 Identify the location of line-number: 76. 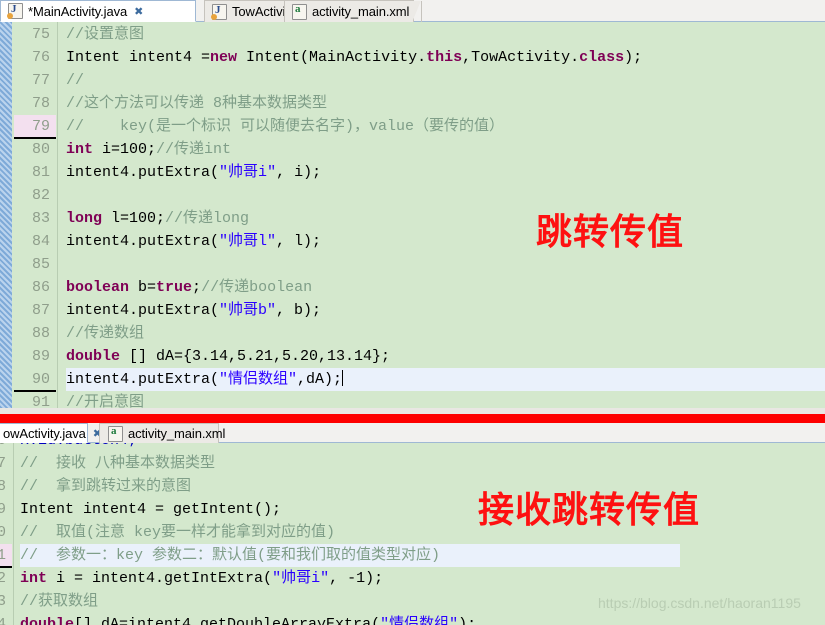
(40, 57).